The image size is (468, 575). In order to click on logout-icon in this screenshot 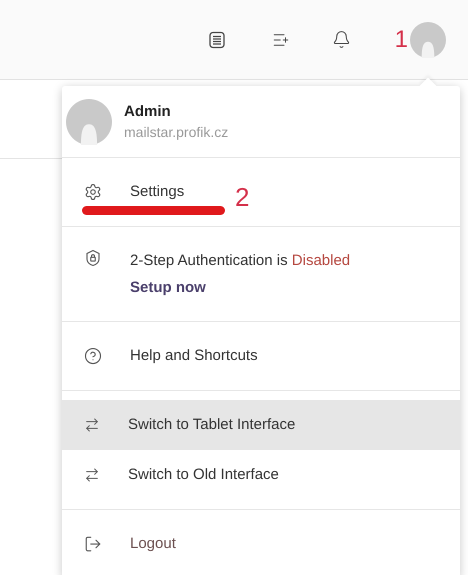, I will do `click(93, 544)`.